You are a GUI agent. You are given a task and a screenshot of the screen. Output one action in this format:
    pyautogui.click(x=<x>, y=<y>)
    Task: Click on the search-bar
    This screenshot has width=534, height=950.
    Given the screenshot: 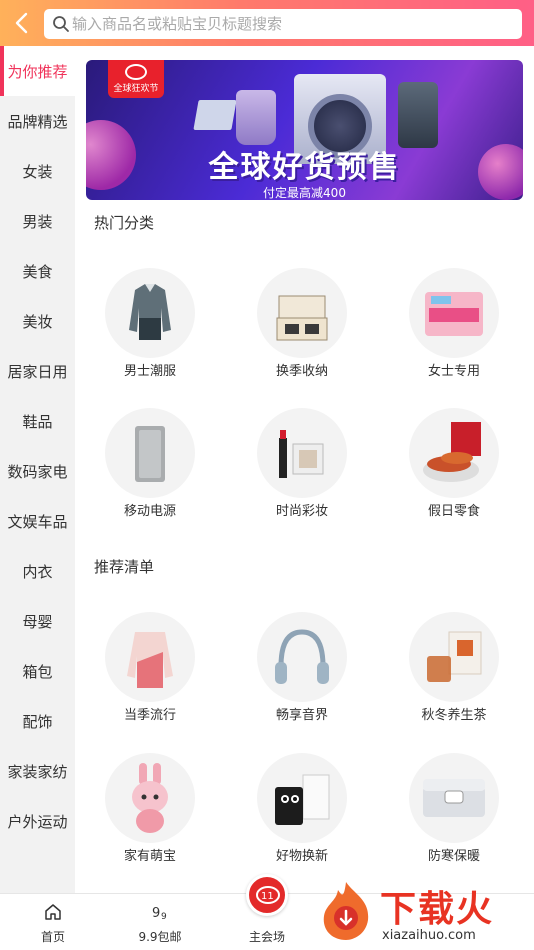 What is the action you would take?
    pyautogui.click(x=283, y=24)
    